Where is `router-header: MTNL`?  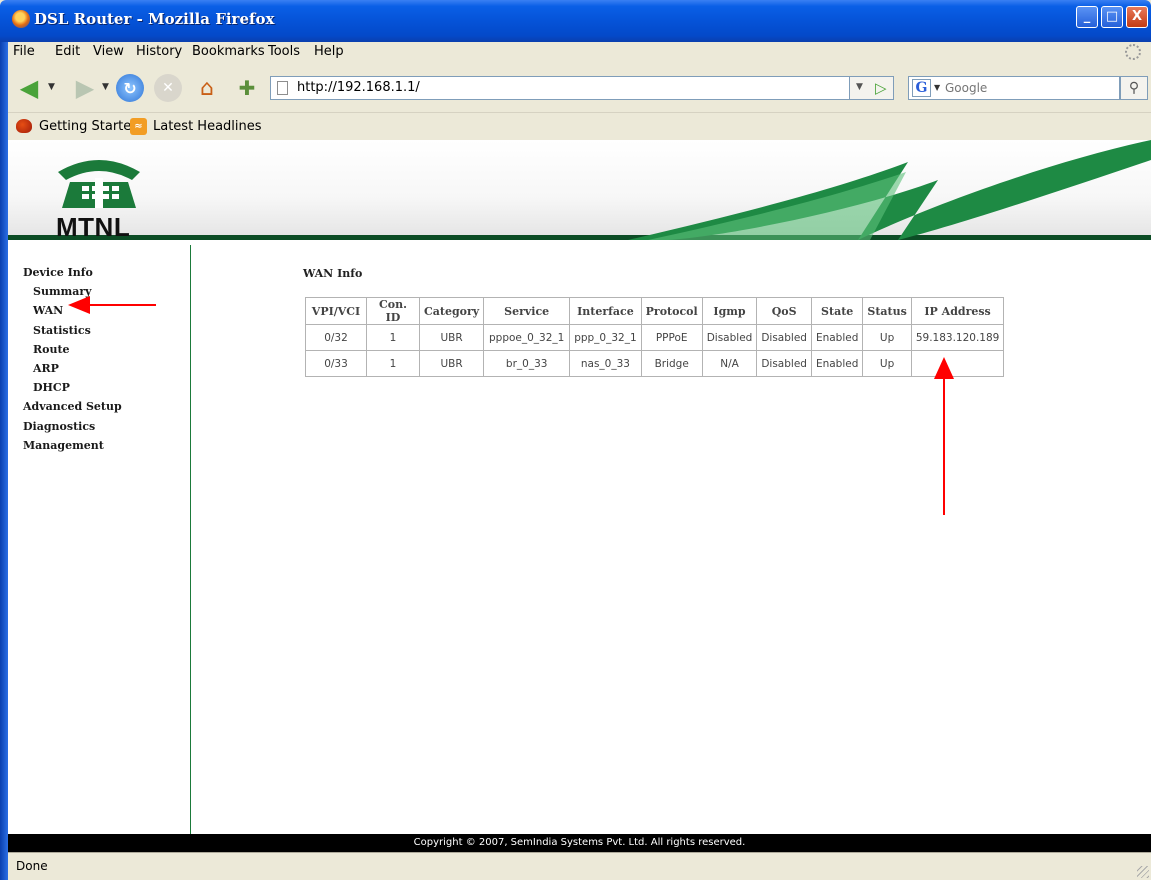
router-header: MTNL is located at coordinates (579, 191).